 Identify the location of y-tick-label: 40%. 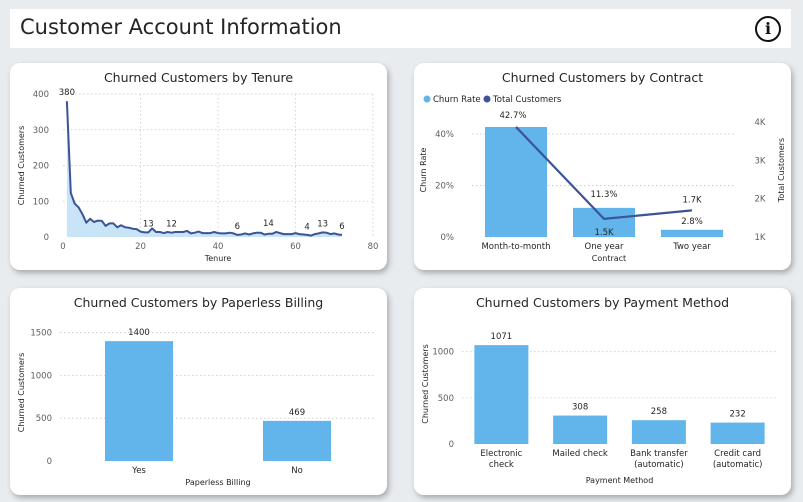
(444, 135).